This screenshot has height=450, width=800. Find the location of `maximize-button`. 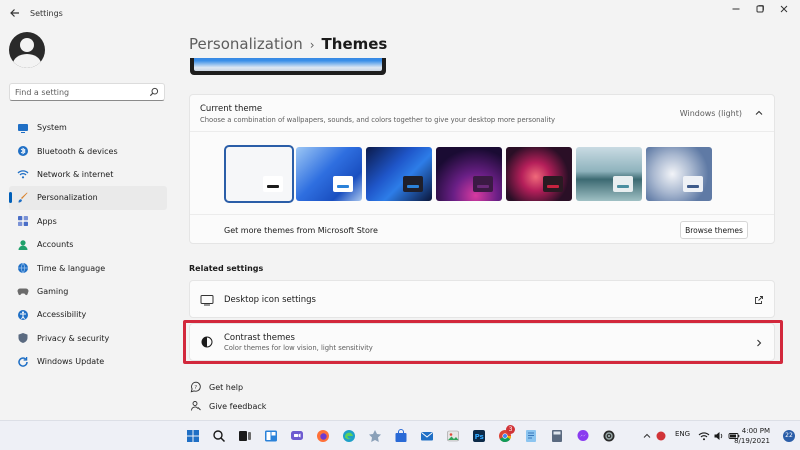

maximize-button is located at coordinates (760, 12).